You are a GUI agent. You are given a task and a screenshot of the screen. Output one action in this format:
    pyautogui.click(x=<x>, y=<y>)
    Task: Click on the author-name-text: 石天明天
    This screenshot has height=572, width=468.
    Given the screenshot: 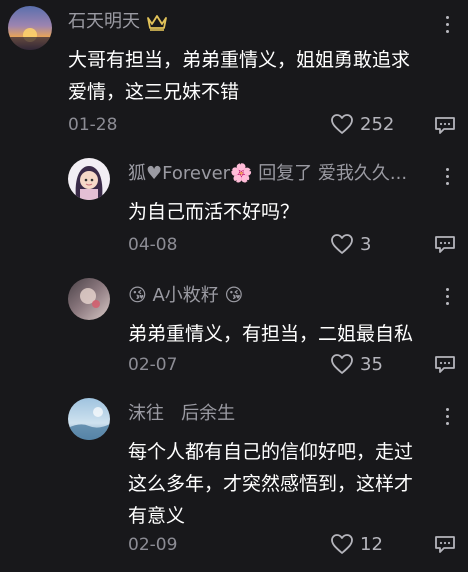 What is the action you would take?
    pyautogui.click(x=104, y=21)
    